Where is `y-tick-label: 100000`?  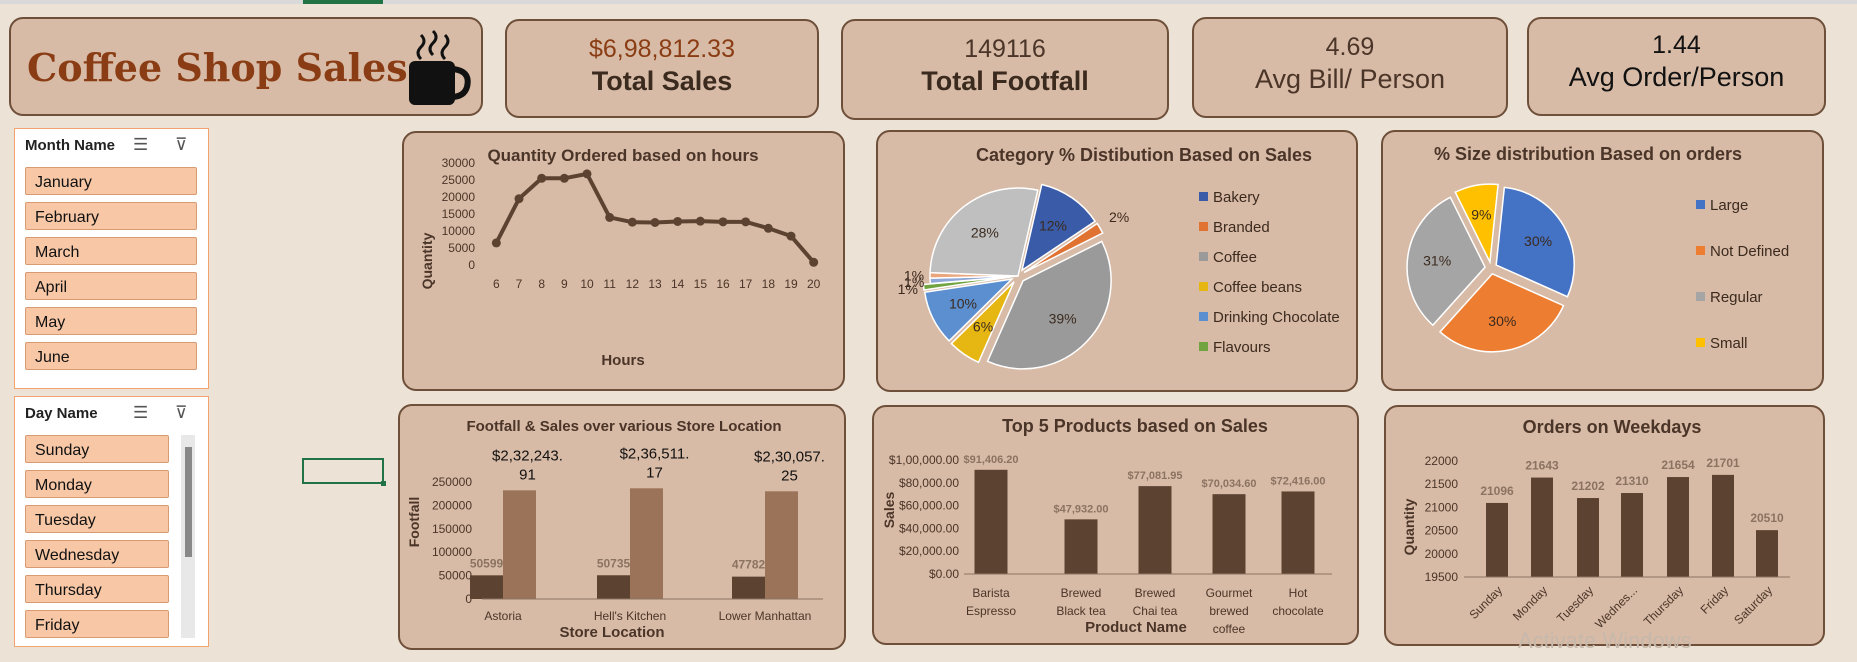 y-tick-label: 100000 is located at coordinates (452, 552).